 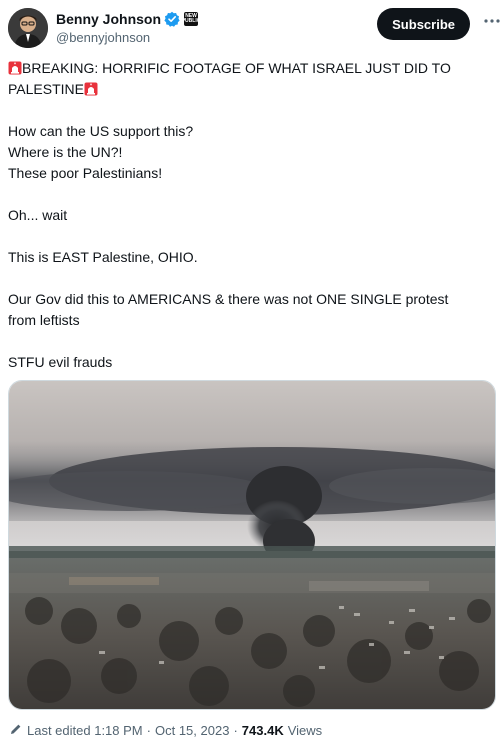 I want to click on views-count: 743.4K, so click(x=262, y=730).